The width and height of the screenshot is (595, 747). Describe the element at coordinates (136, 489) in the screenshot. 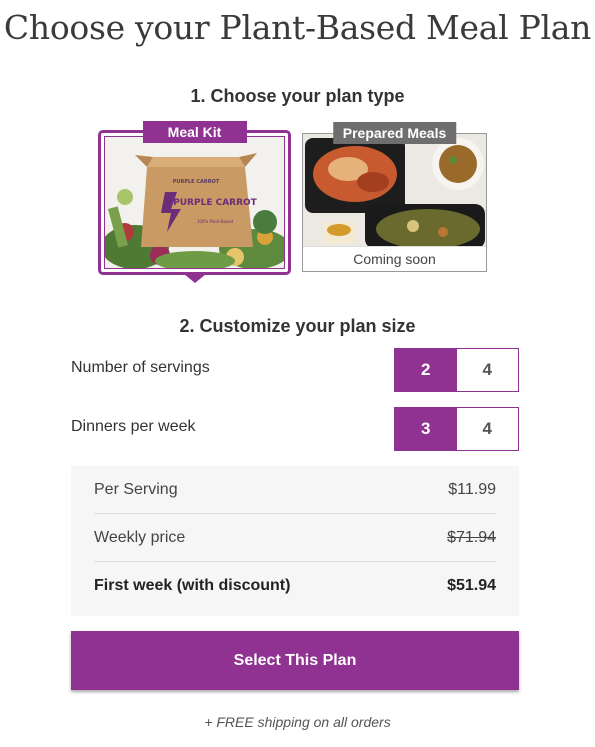

I see `per-serving-label: Per Serving` at that location.